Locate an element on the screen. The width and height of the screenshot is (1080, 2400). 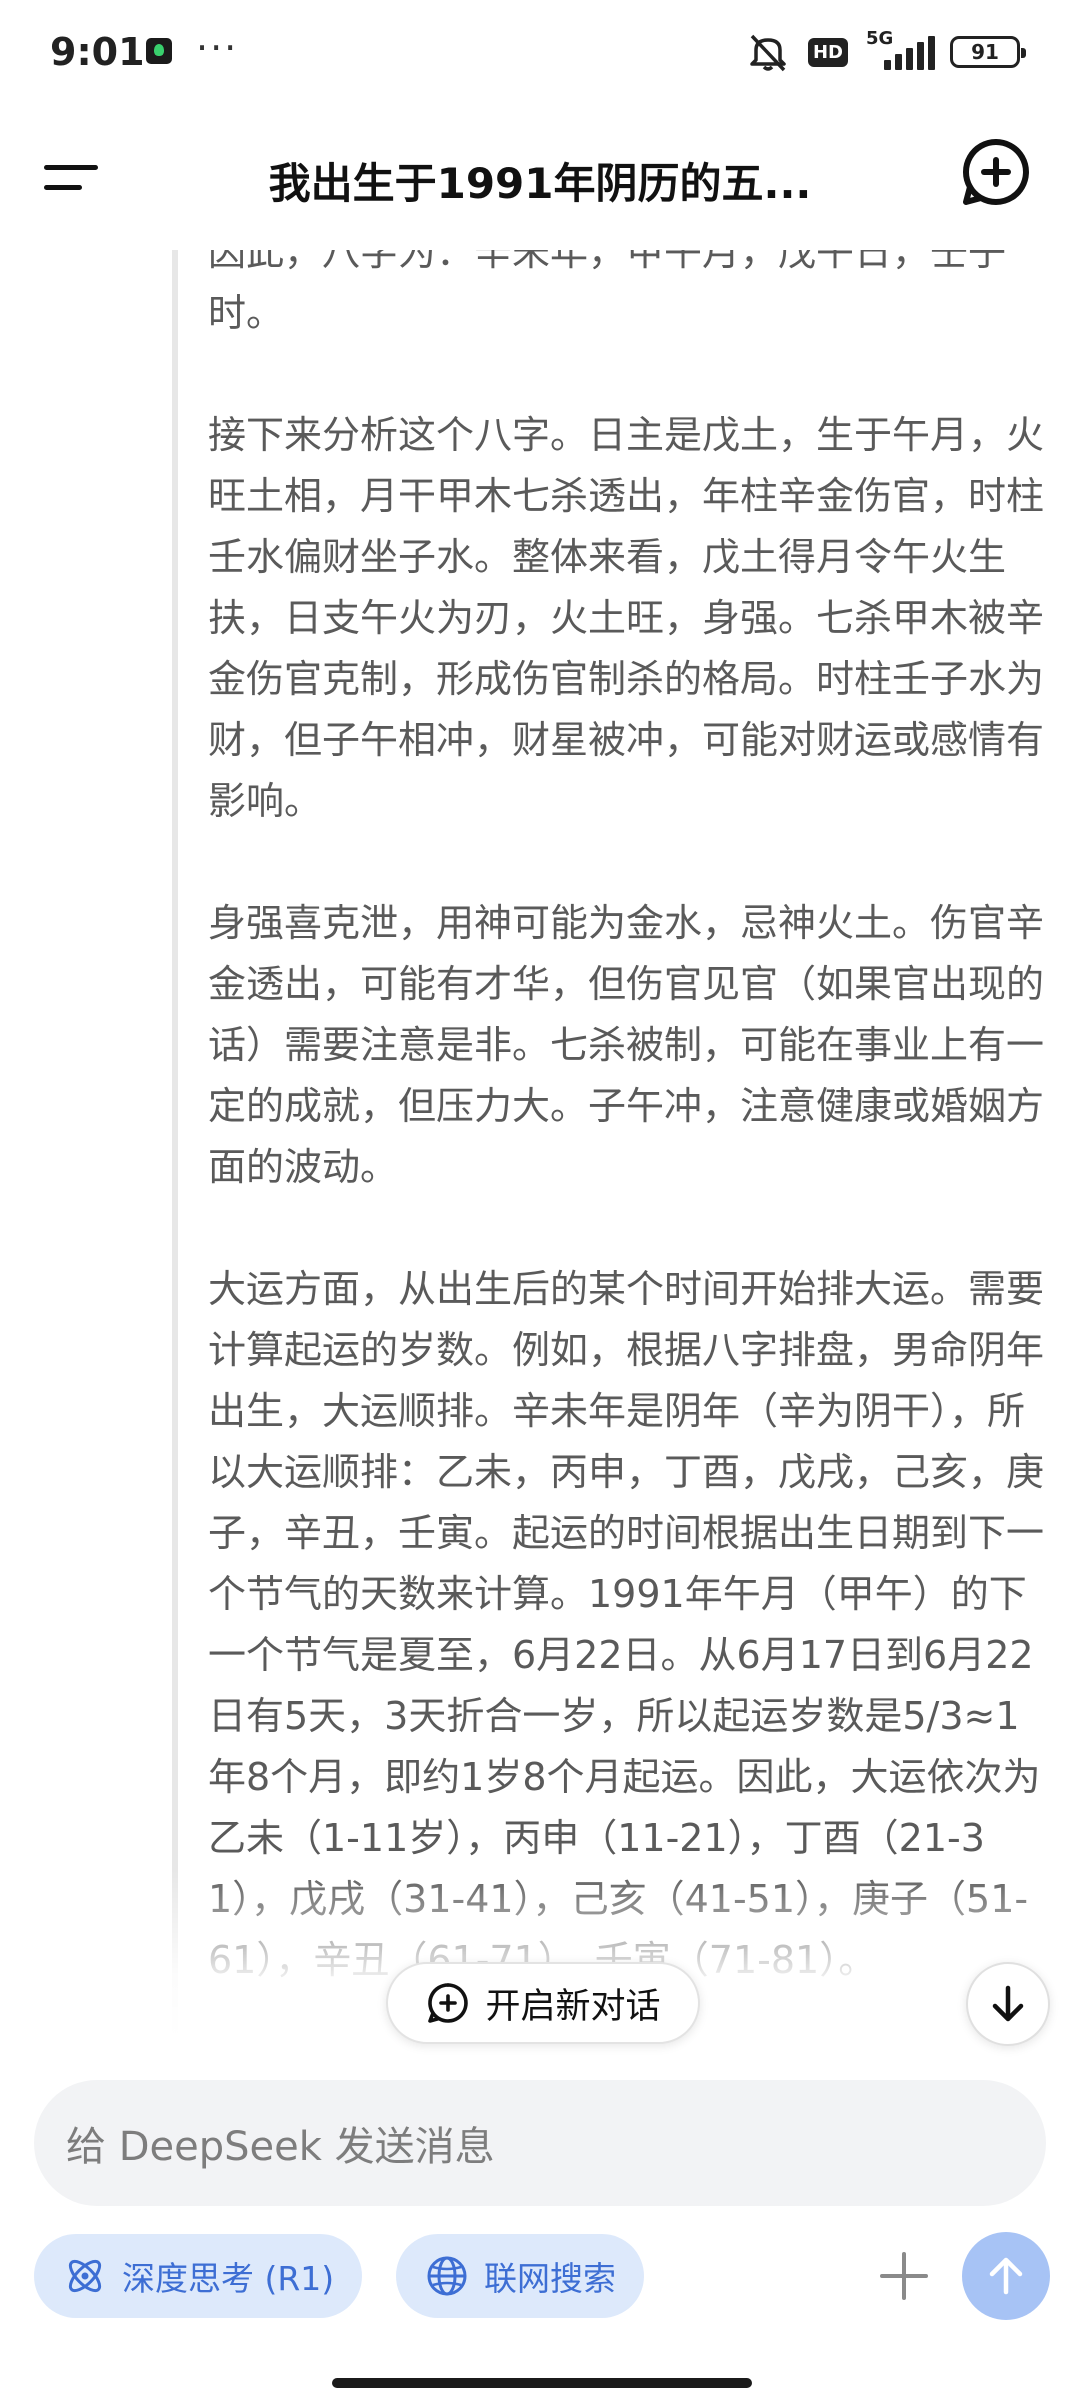
globe-icon is located at coordinates (447, 2276).